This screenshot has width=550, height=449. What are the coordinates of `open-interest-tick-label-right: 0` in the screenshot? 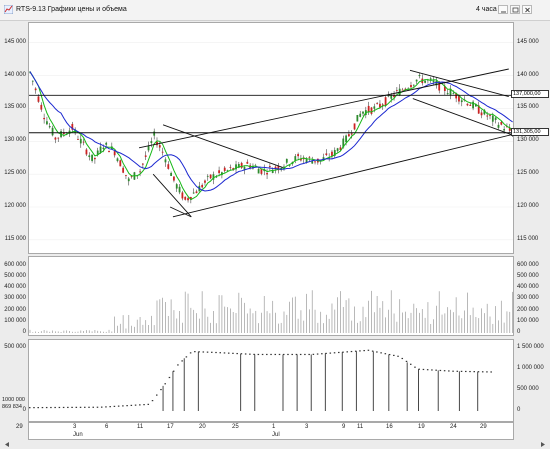 It's located at (519, 410).